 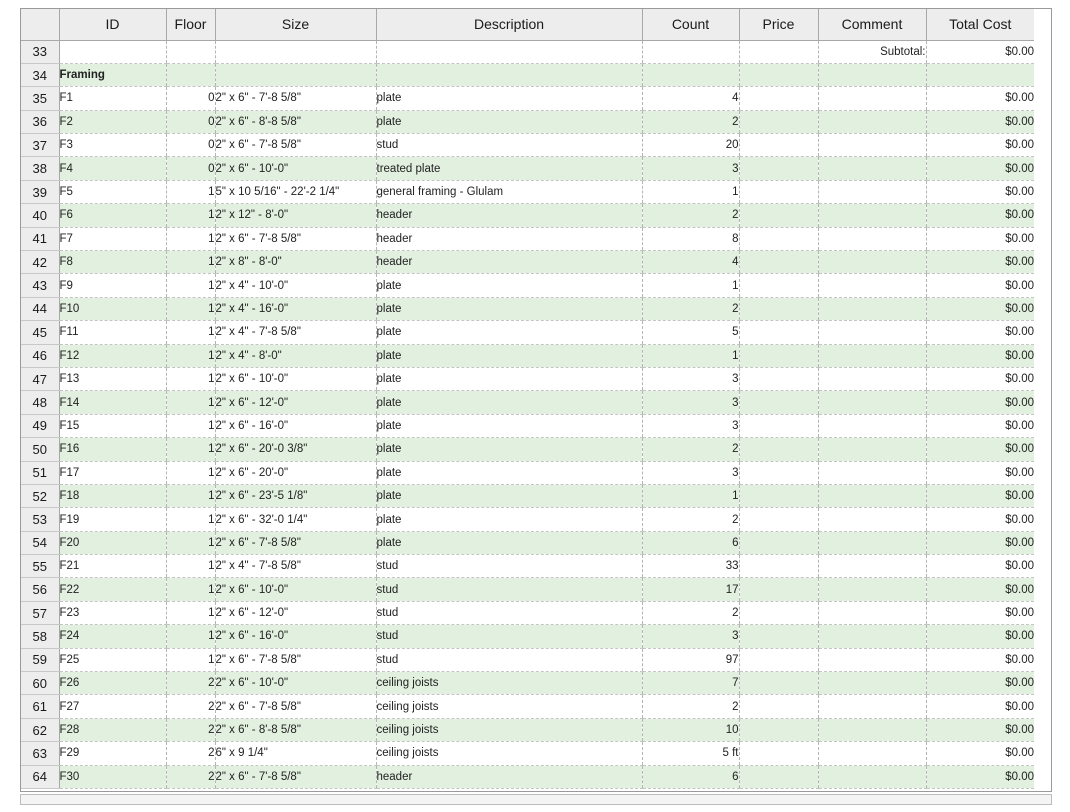 What do you see at coordinates (690, 285) in the screenshot?
I see `cell-count: 1` at bounding box center [690, 285].